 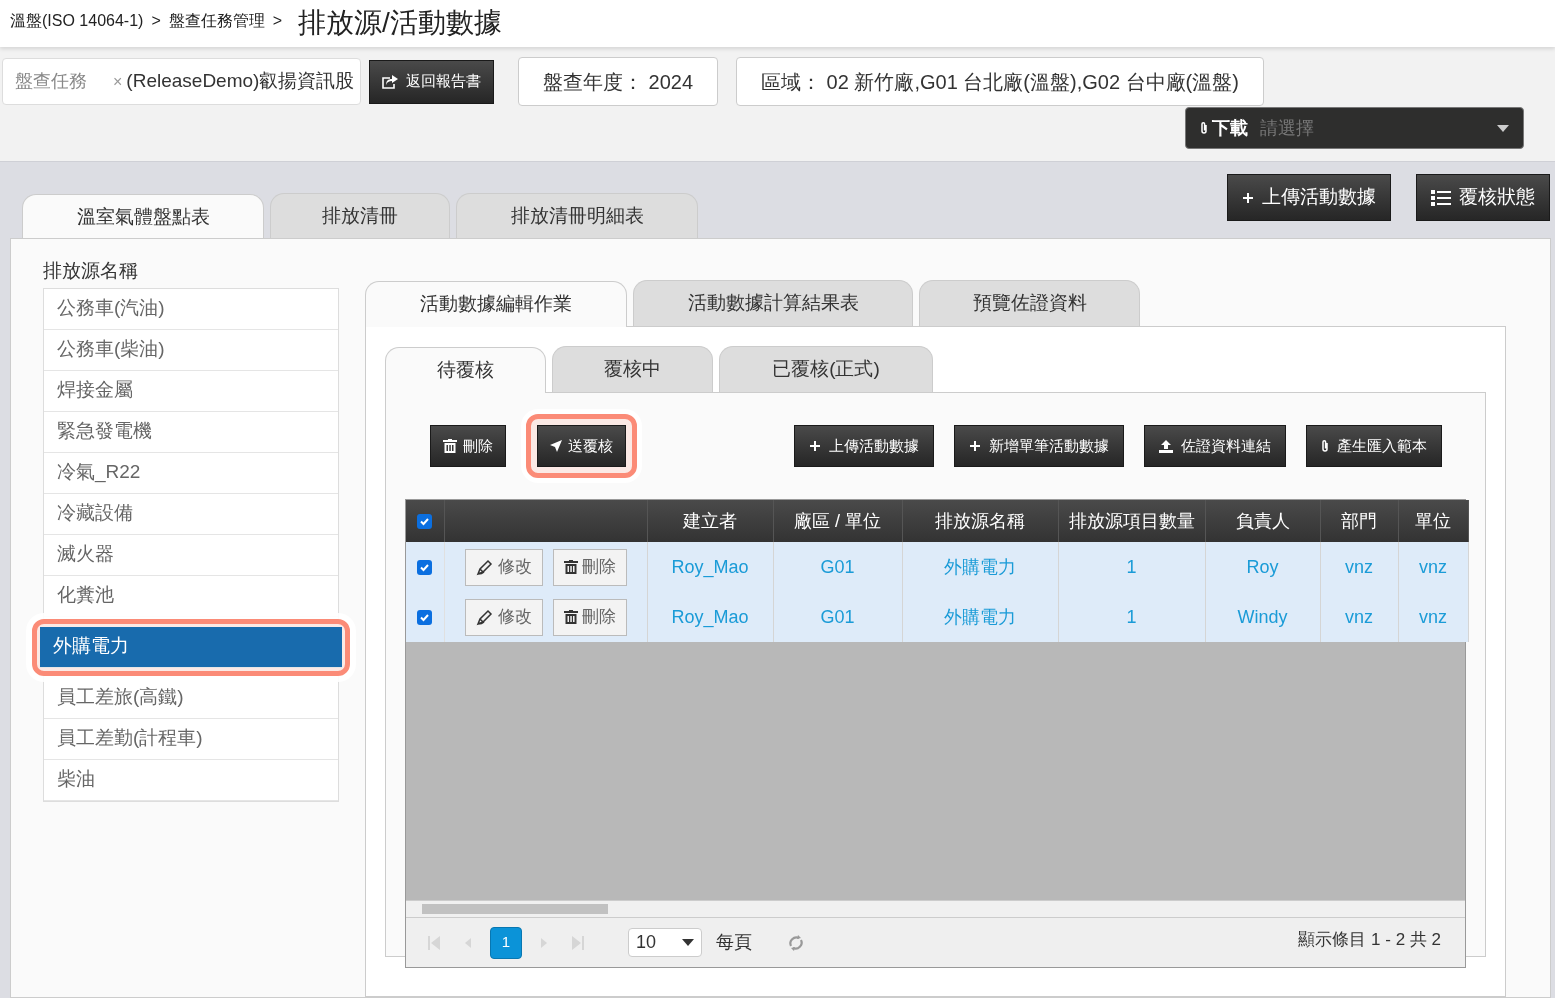 I want to click on source-list-item: 冷氣_R22, so click(x=191, y=473).